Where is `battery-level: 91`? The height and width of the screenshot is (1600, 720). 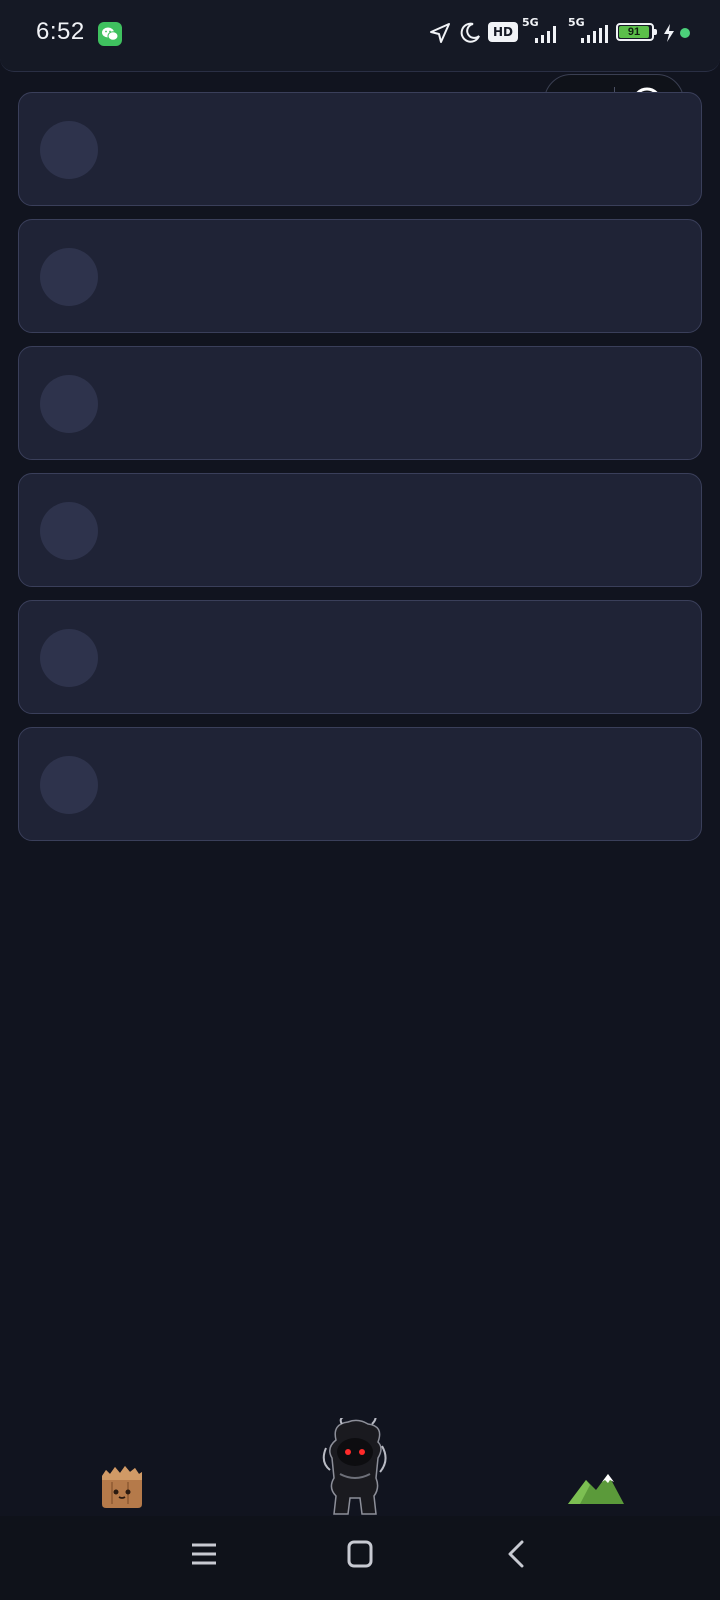
battery-level: 91 is located at coordinates (634, 32).